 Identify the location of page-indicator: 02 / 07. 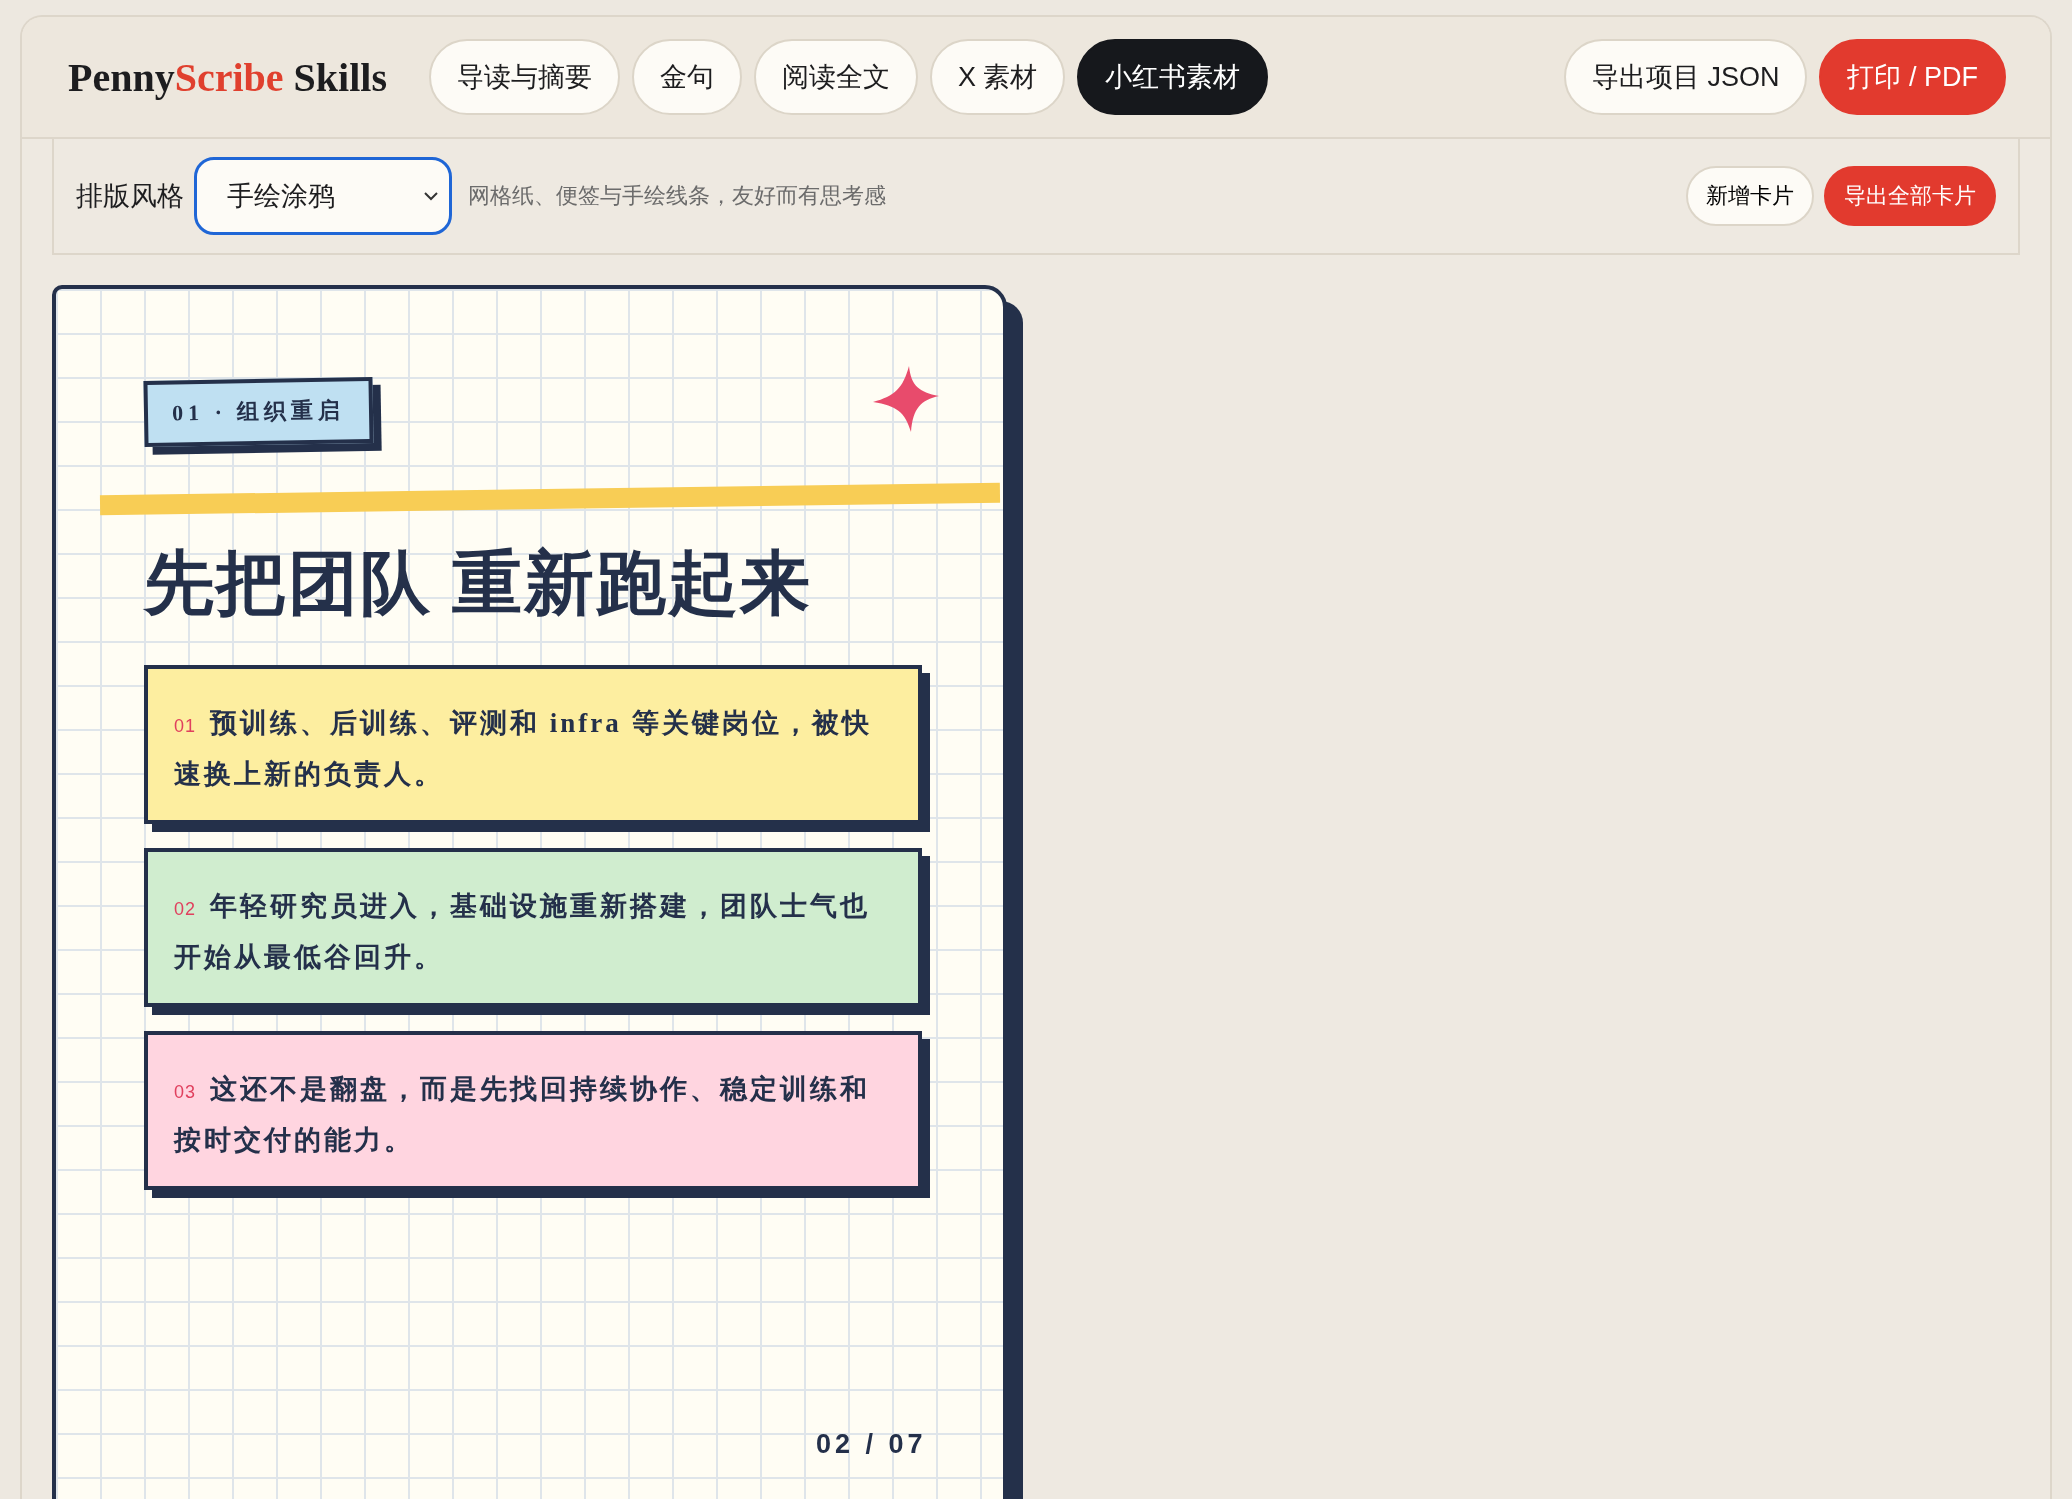
(871, 1444).